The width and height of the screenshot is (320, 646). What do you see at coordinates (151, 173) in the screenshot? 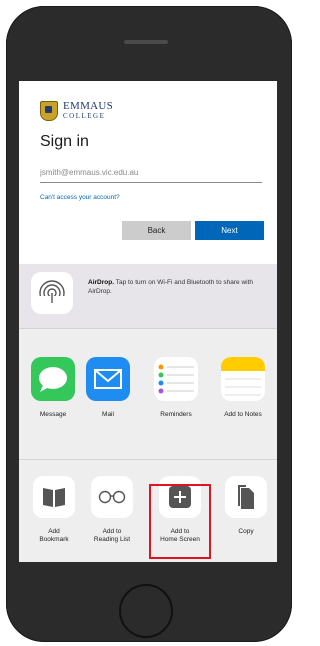
I see `email-field: jsmith@emmaus.vic.edu.au` at bounding box center [151, 173].